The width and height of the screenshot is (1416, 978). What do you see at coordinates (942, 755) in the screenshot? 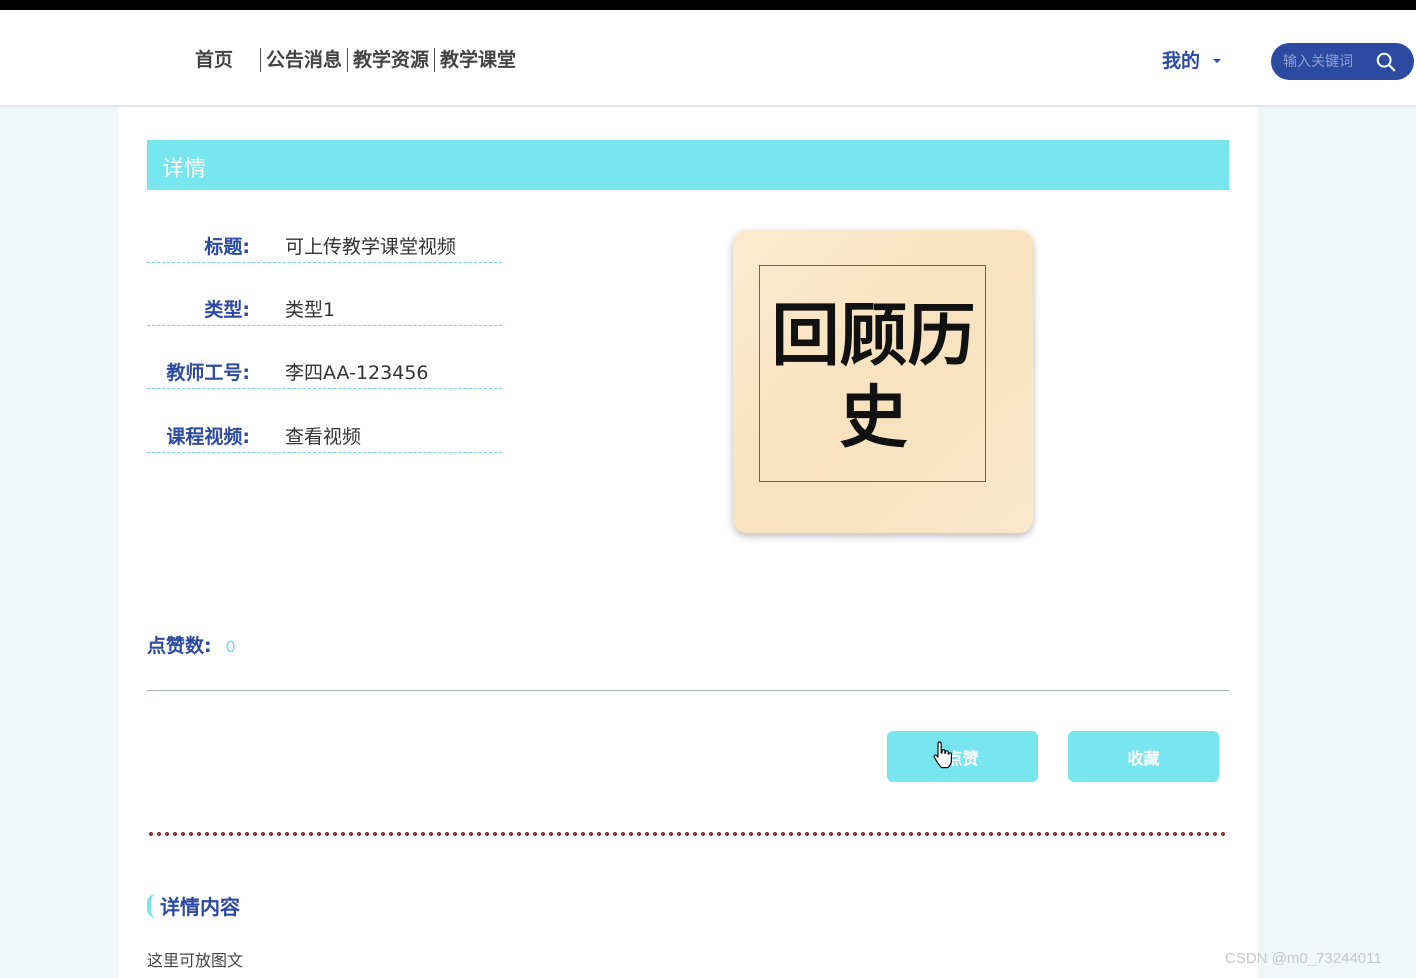
I see `hand-cursor-icon` at bounding box center [942, 755].